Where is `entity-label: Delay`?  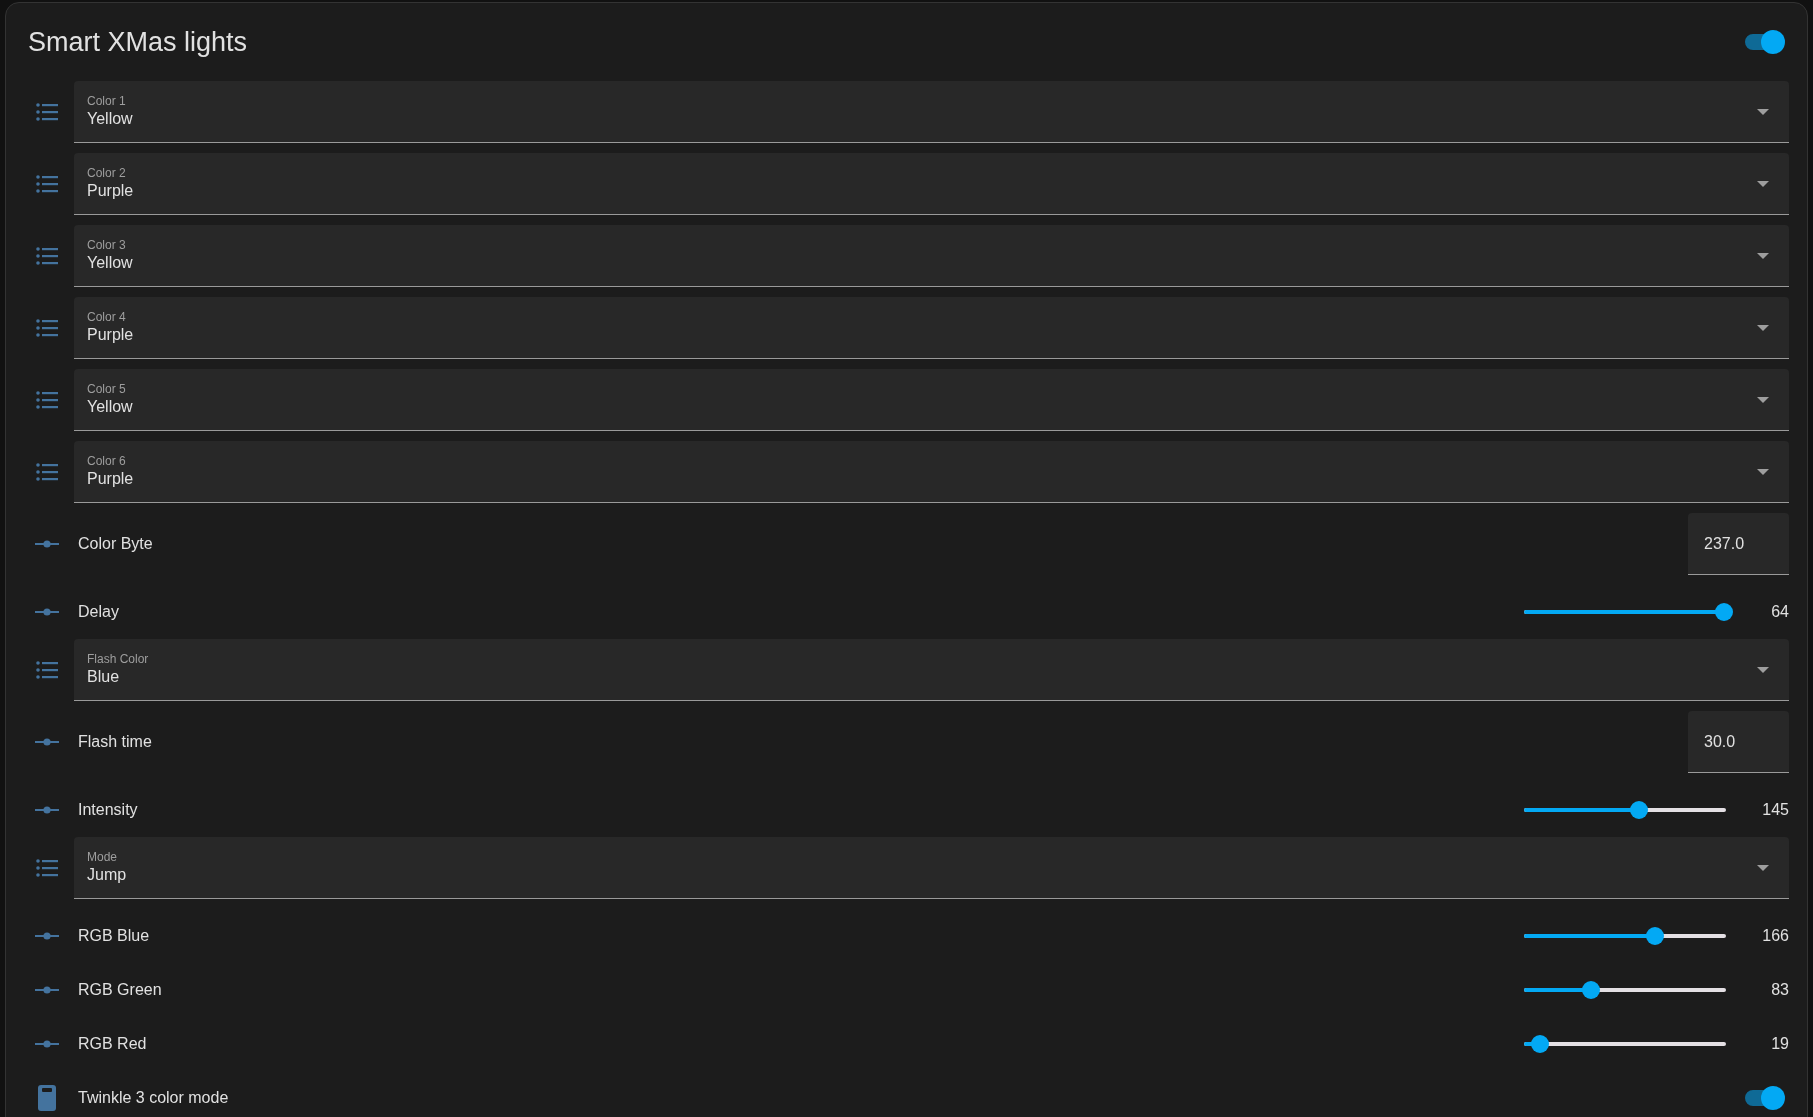 entity-label: Delay is located at coordinates (98, 612).